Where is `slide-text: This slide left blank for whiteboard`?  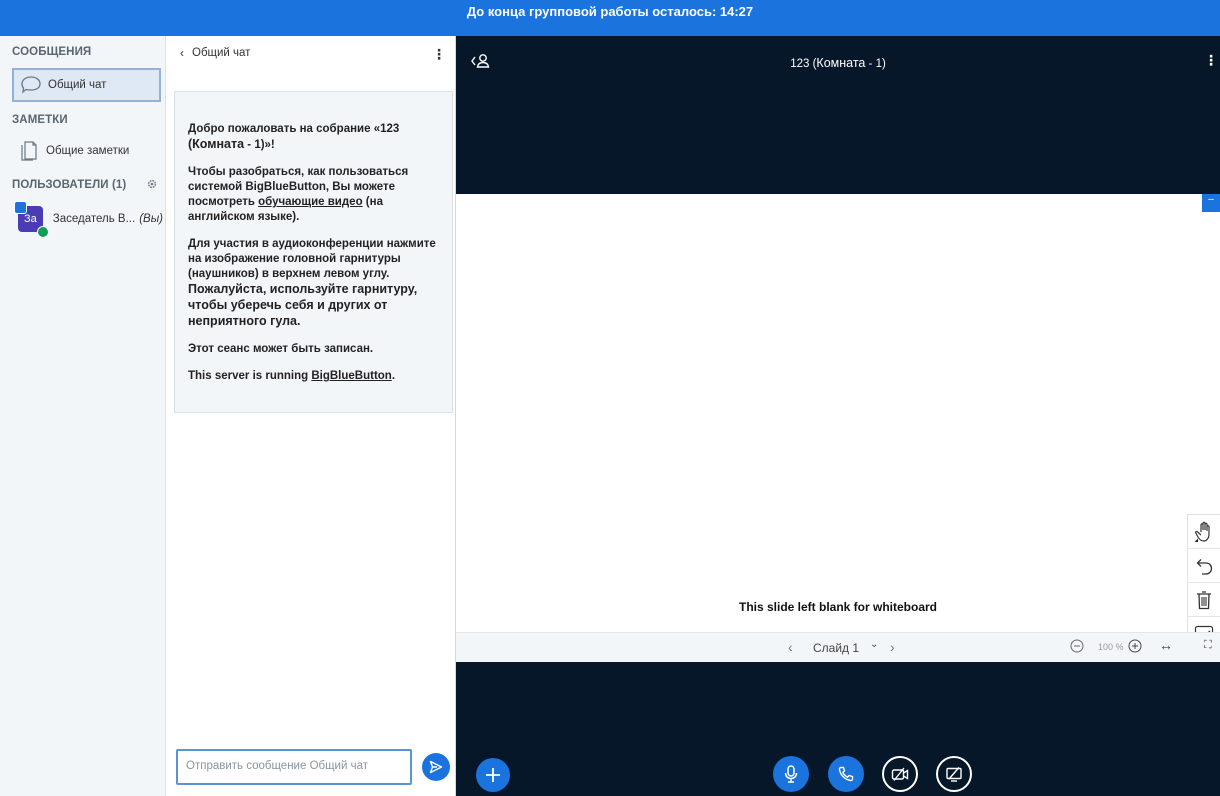
slide-text: This slide left blank for whiteboard is located at coordinates (838, 607).